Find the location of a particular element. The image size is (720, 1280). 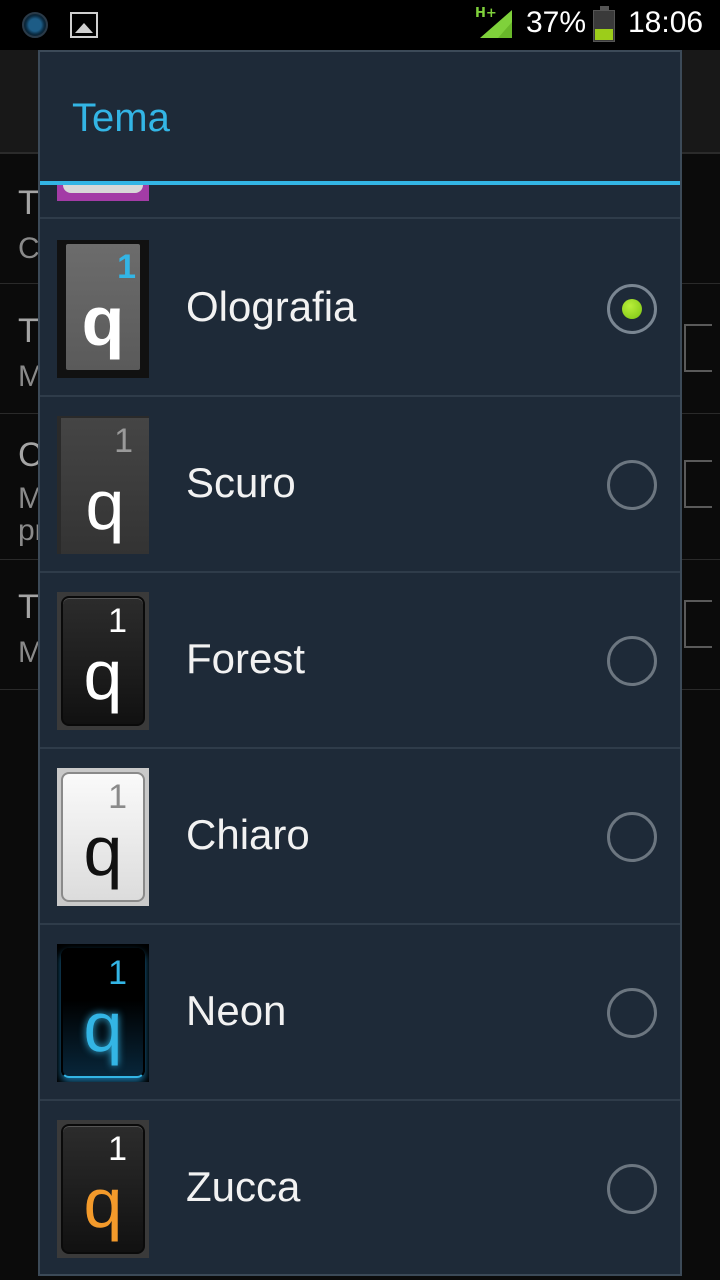

battery-icon is located at coordinates (604, 24).